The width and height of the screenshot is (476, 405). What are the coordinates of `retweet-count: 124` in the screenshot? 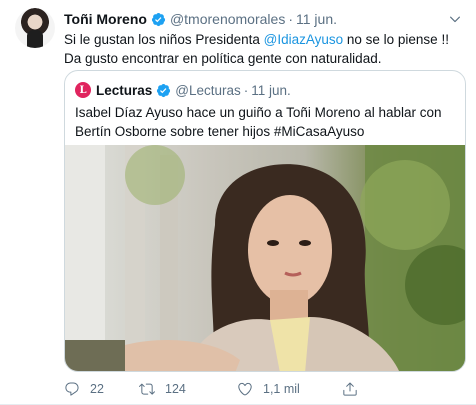 It's located at (175, 389).